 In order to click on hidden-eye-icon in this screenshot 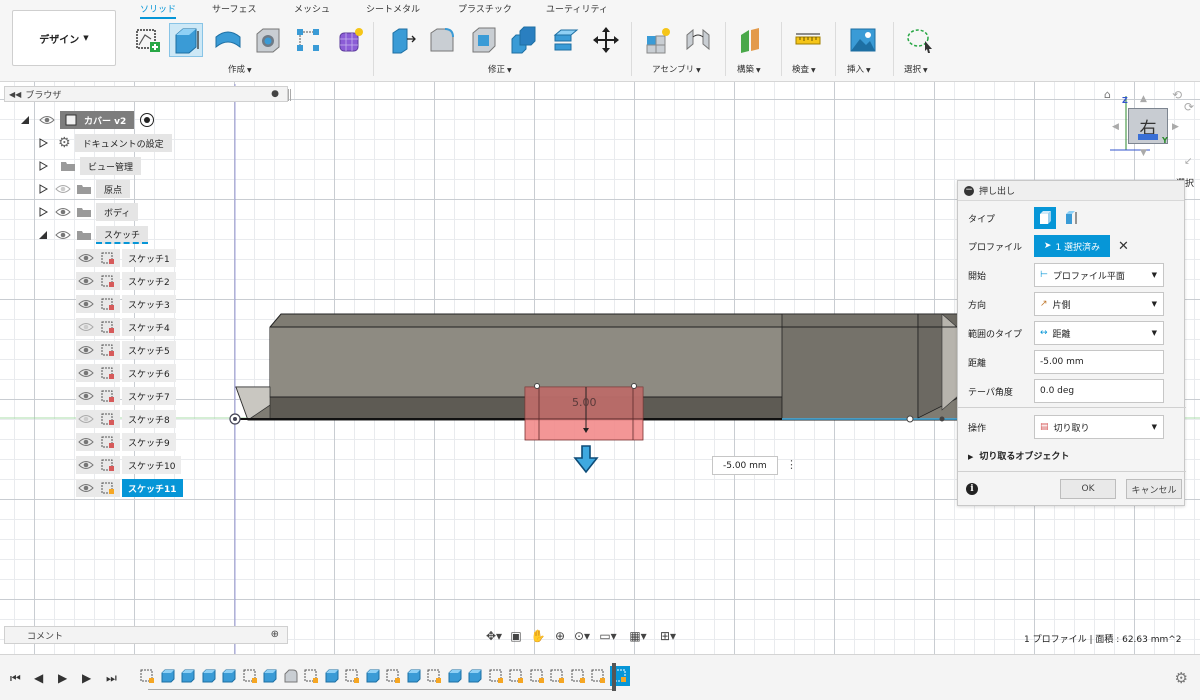, I will do `click(63, 189)`.